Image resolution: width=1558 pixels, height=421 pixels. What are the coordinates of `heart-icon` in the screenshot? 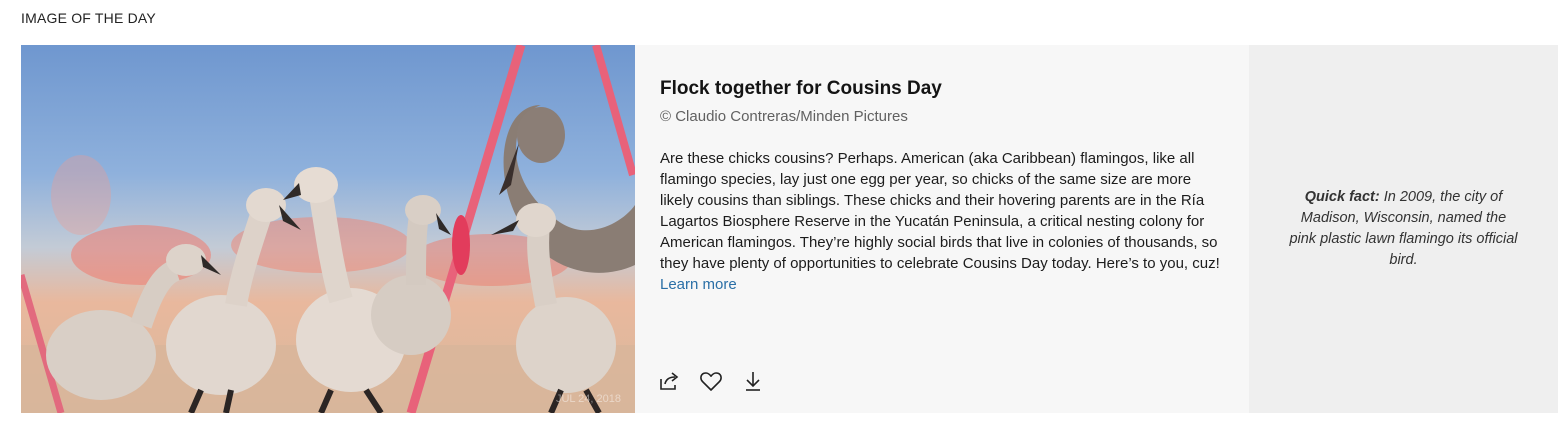 It's located at (711, 381).